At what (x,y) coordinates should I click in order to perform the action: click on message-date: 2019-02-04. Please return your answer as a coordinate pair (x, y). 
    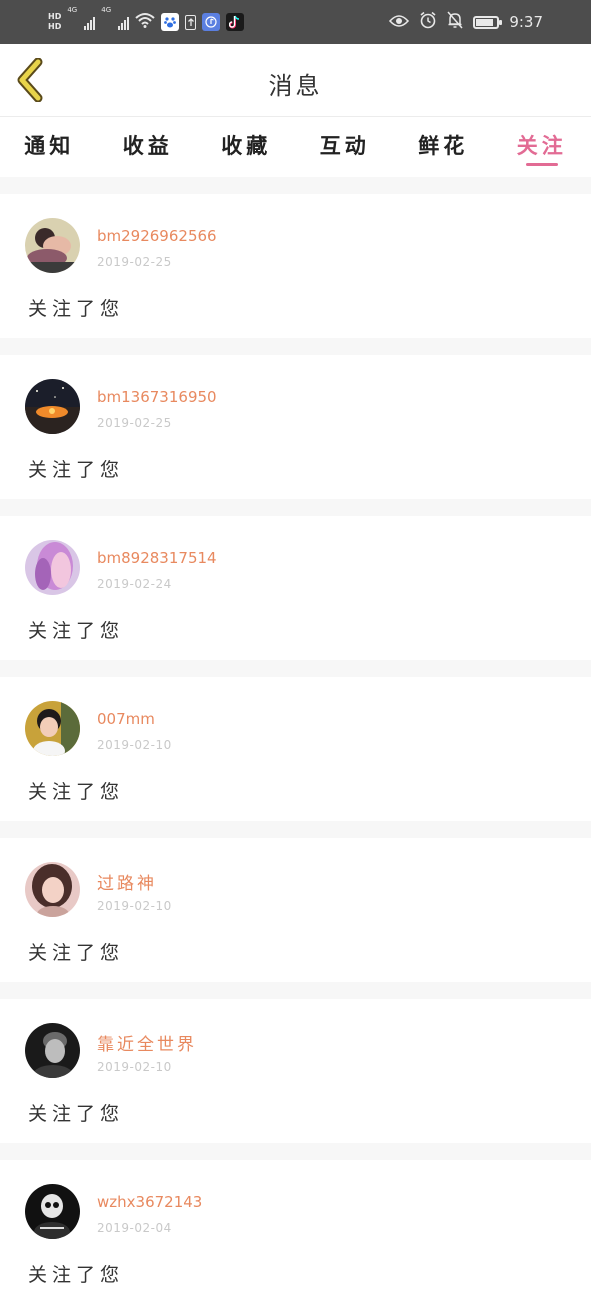
    Looking at the image, I should click on (134, 1228).